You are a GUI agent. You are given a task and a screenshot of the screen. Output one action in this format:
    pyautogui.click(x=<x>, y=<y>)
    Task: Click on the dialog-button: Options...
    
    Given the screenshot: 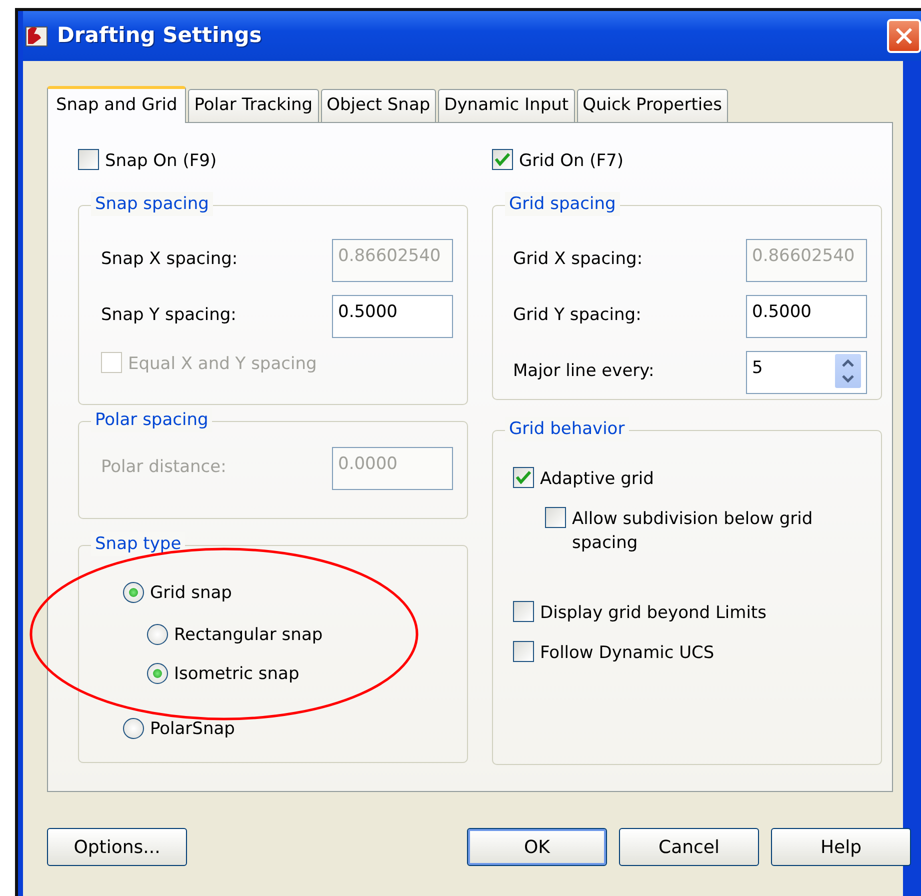 What is the action you would take?
    pyautogui.click(x=117, y=847)
    